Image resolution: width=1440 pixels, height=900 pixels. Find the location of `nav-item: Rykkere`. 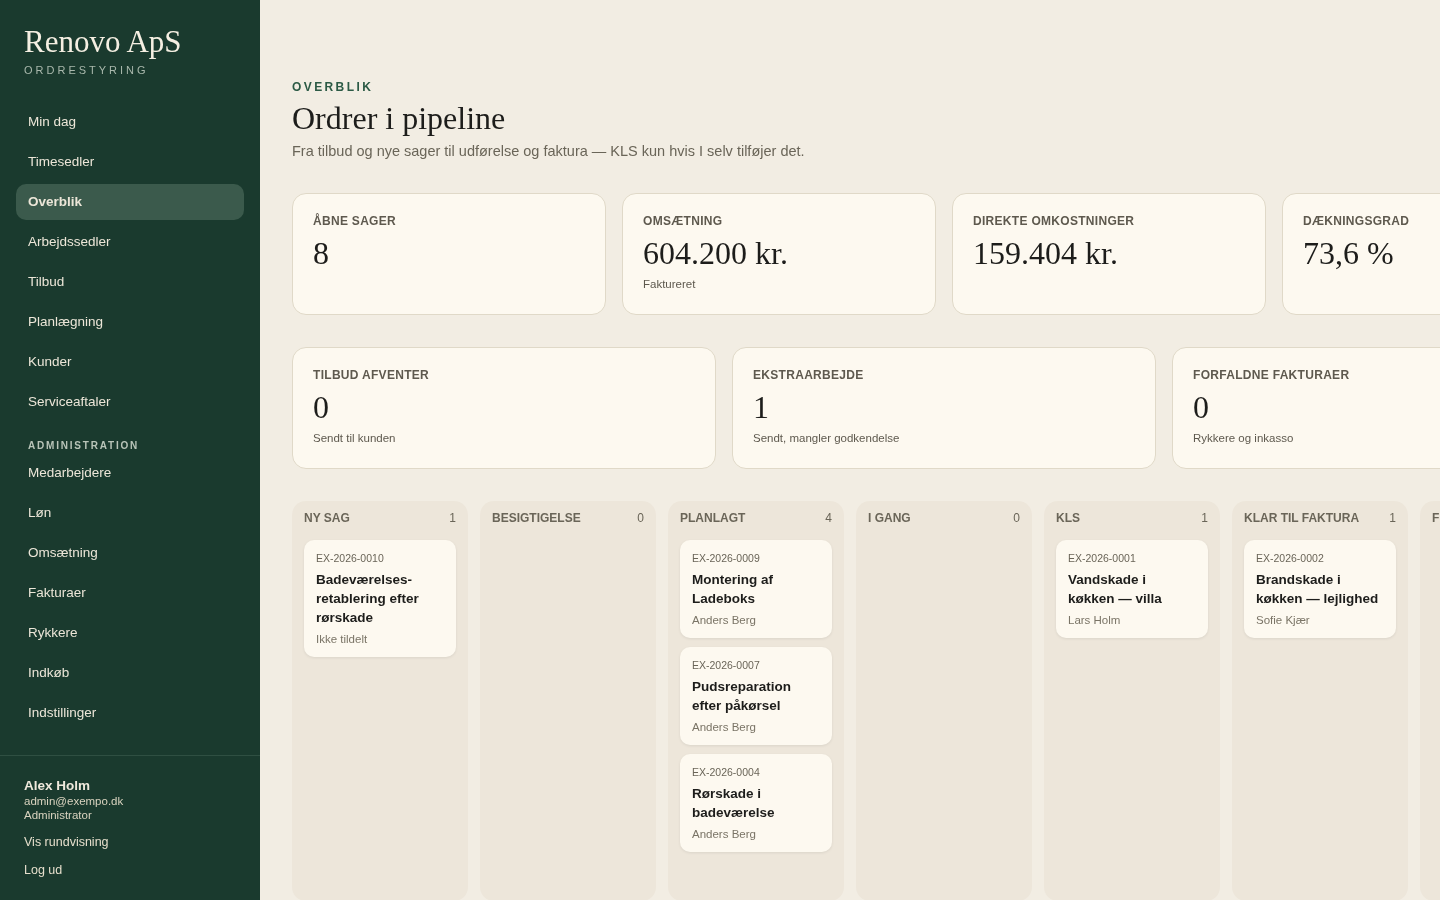

nav-item: Rykkere is located at coordinates (130, 632).